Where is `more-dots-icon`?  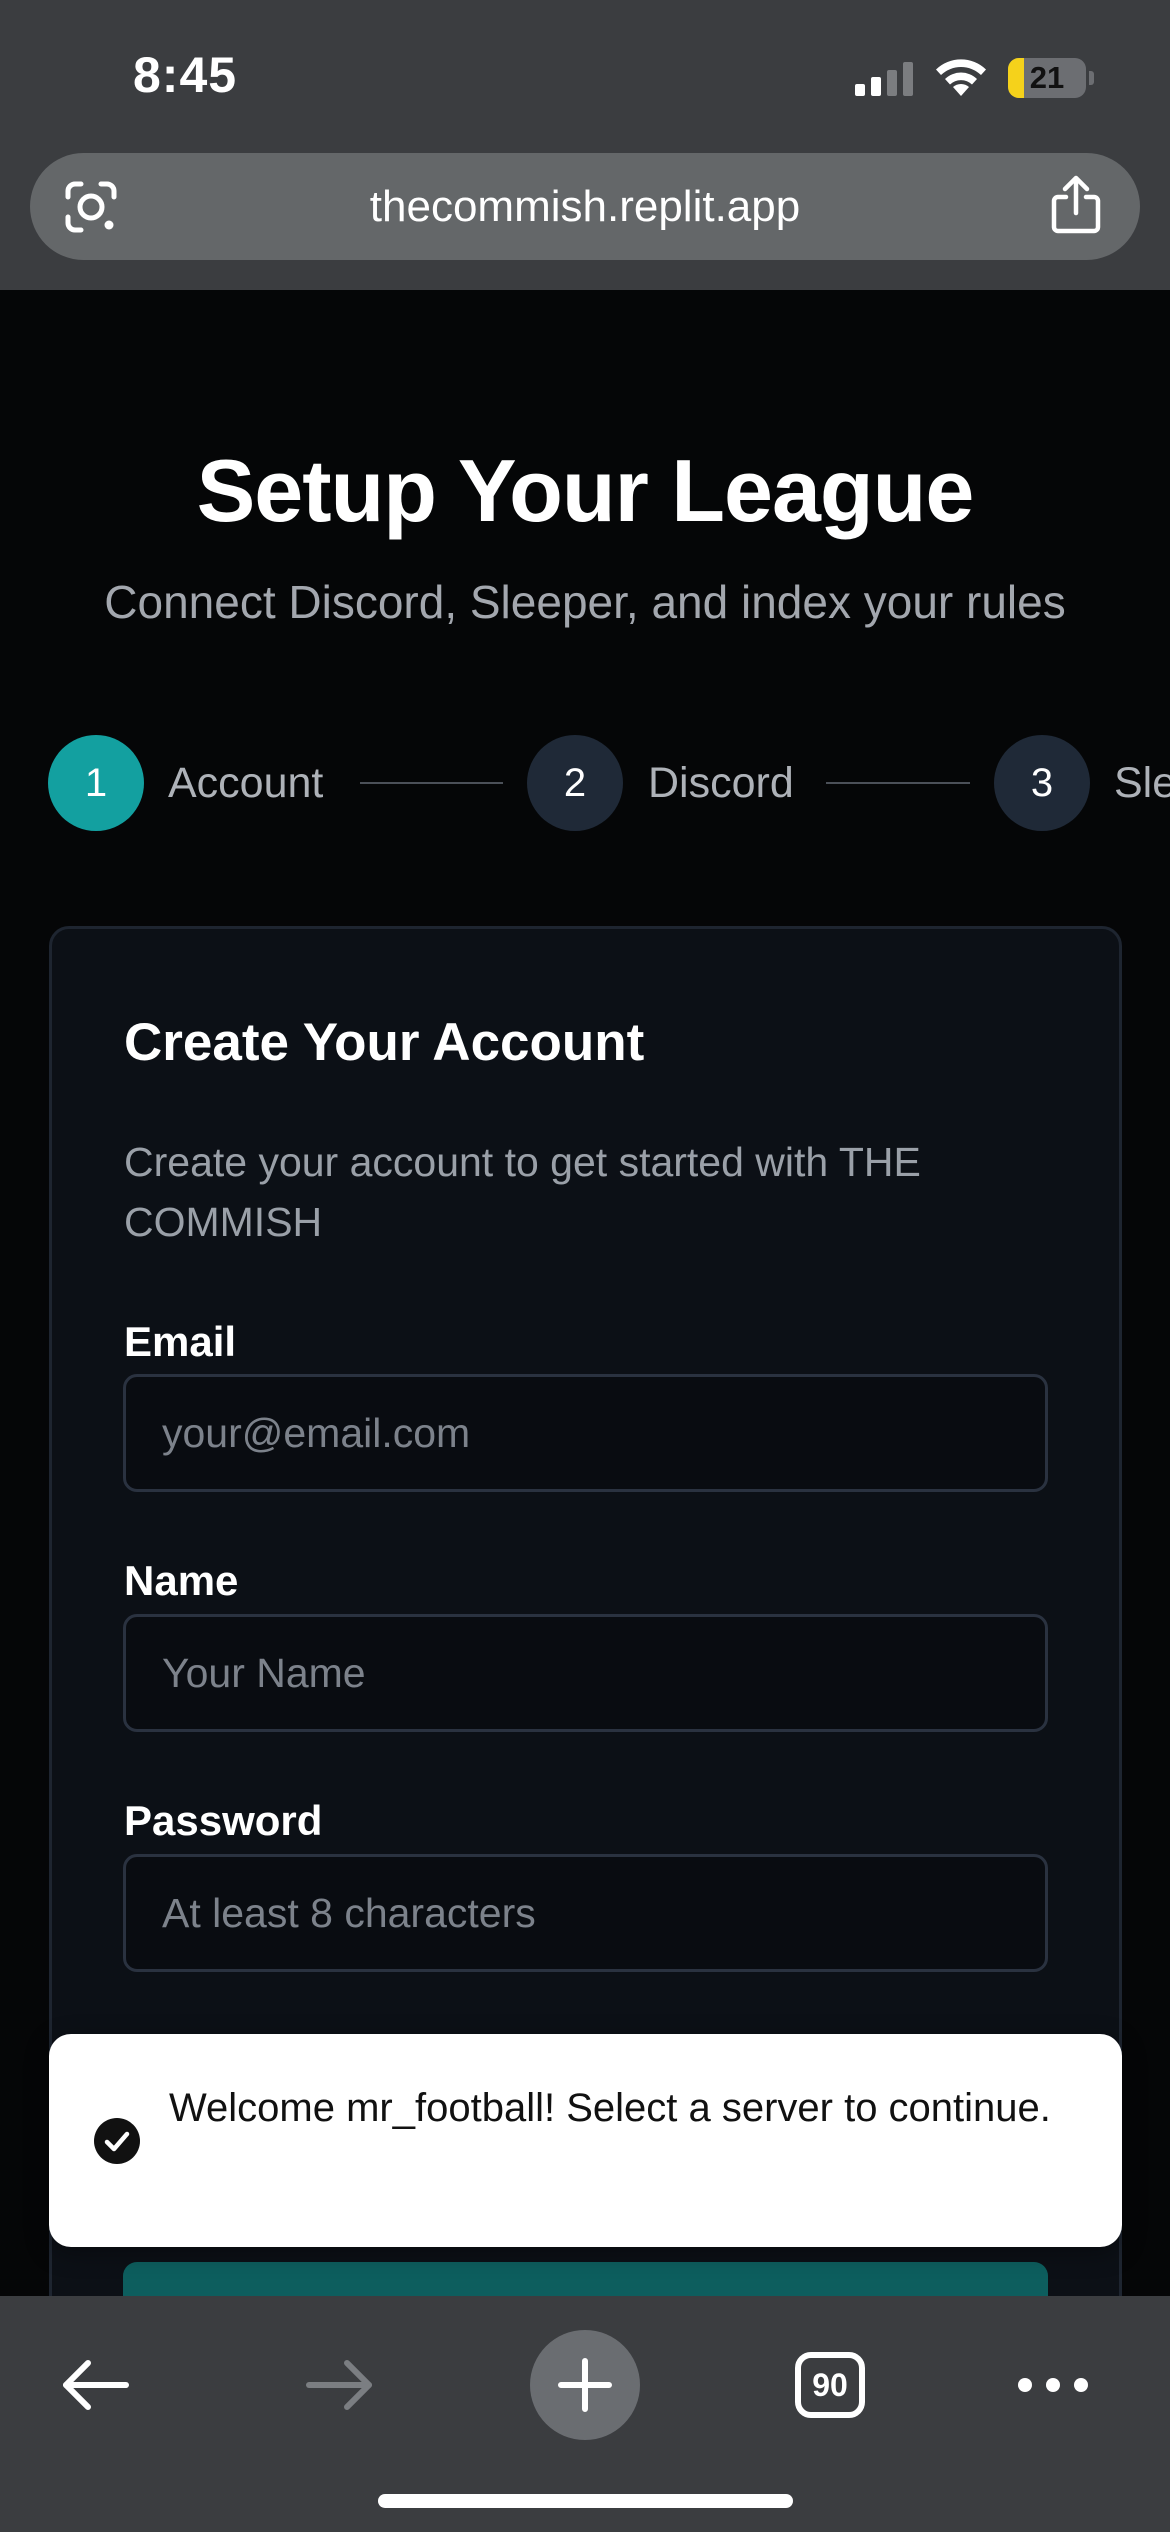
more-dots-icon is located at coordinates (1053, 2385).